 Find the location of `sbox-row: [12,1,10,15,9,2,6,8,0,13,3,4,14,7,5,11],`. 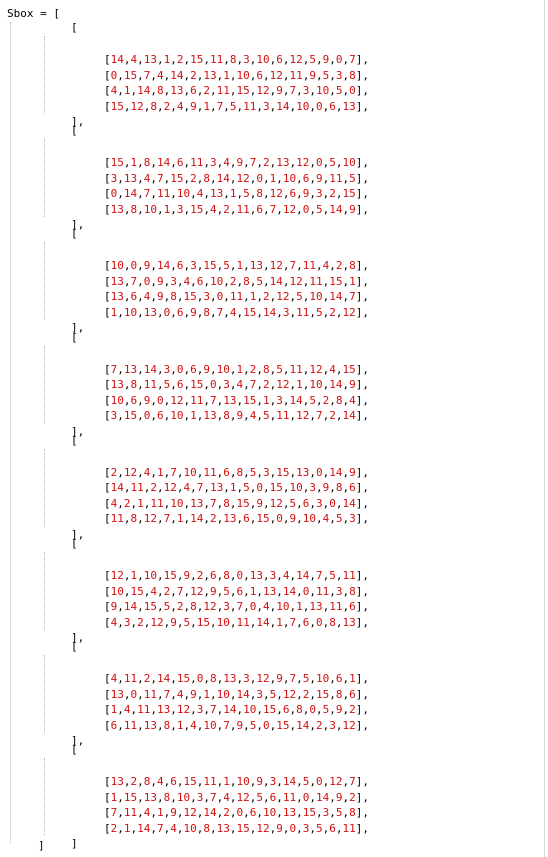

sbox-row: [12,1,10,15,9,2,6,8,0,13,3,4,14,7,5,11], is located at coordinates (236, 575).